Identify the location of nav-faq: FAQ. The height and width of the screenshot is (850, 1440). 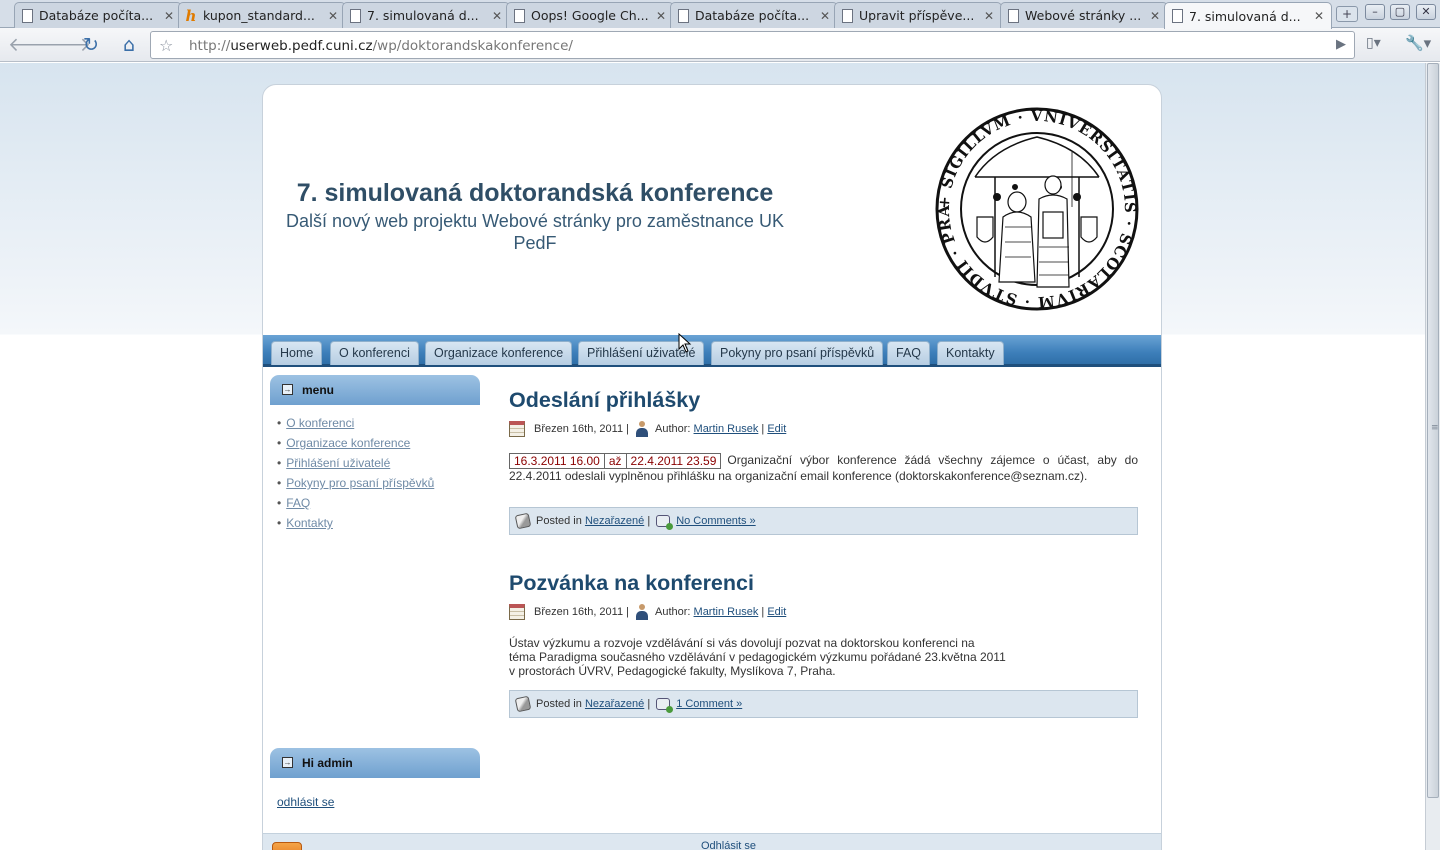
(909, 353).